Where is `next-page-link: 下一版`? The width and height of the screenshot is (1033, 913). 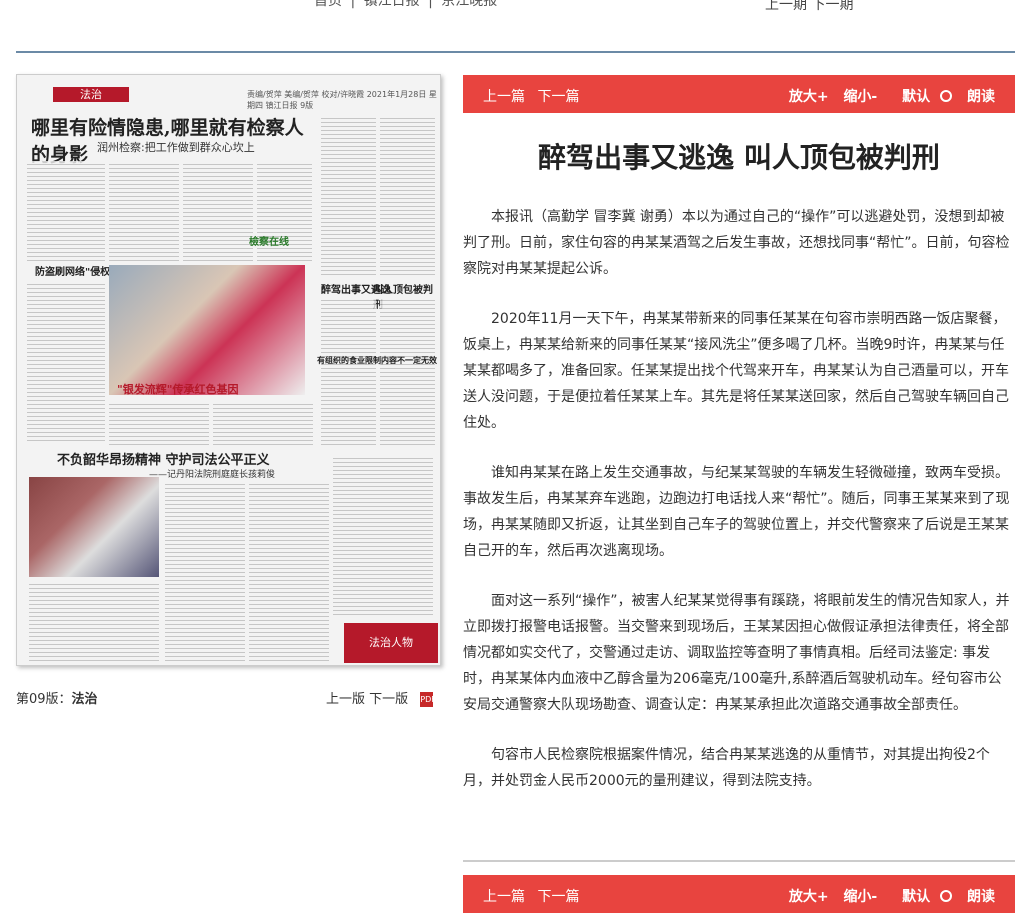
next-page-link: 下一版 is located at coordinates (388, 699).